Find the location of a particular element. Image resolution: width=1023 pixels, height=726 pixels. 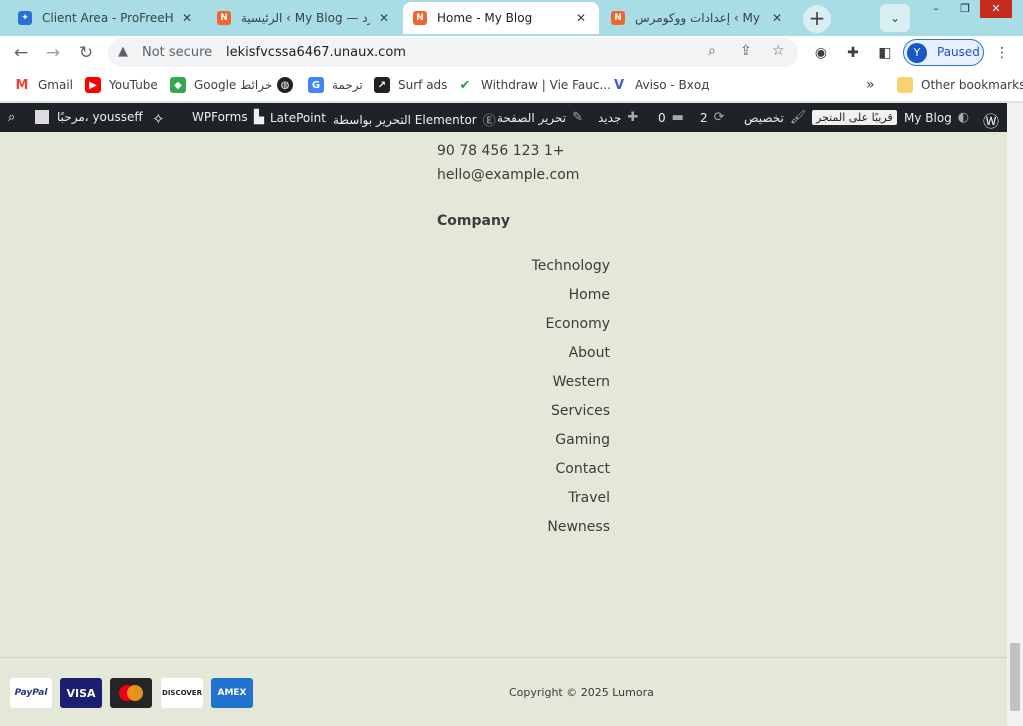

account-greeting: مرحبًا، yousseff is located at coordinates (100, 117).